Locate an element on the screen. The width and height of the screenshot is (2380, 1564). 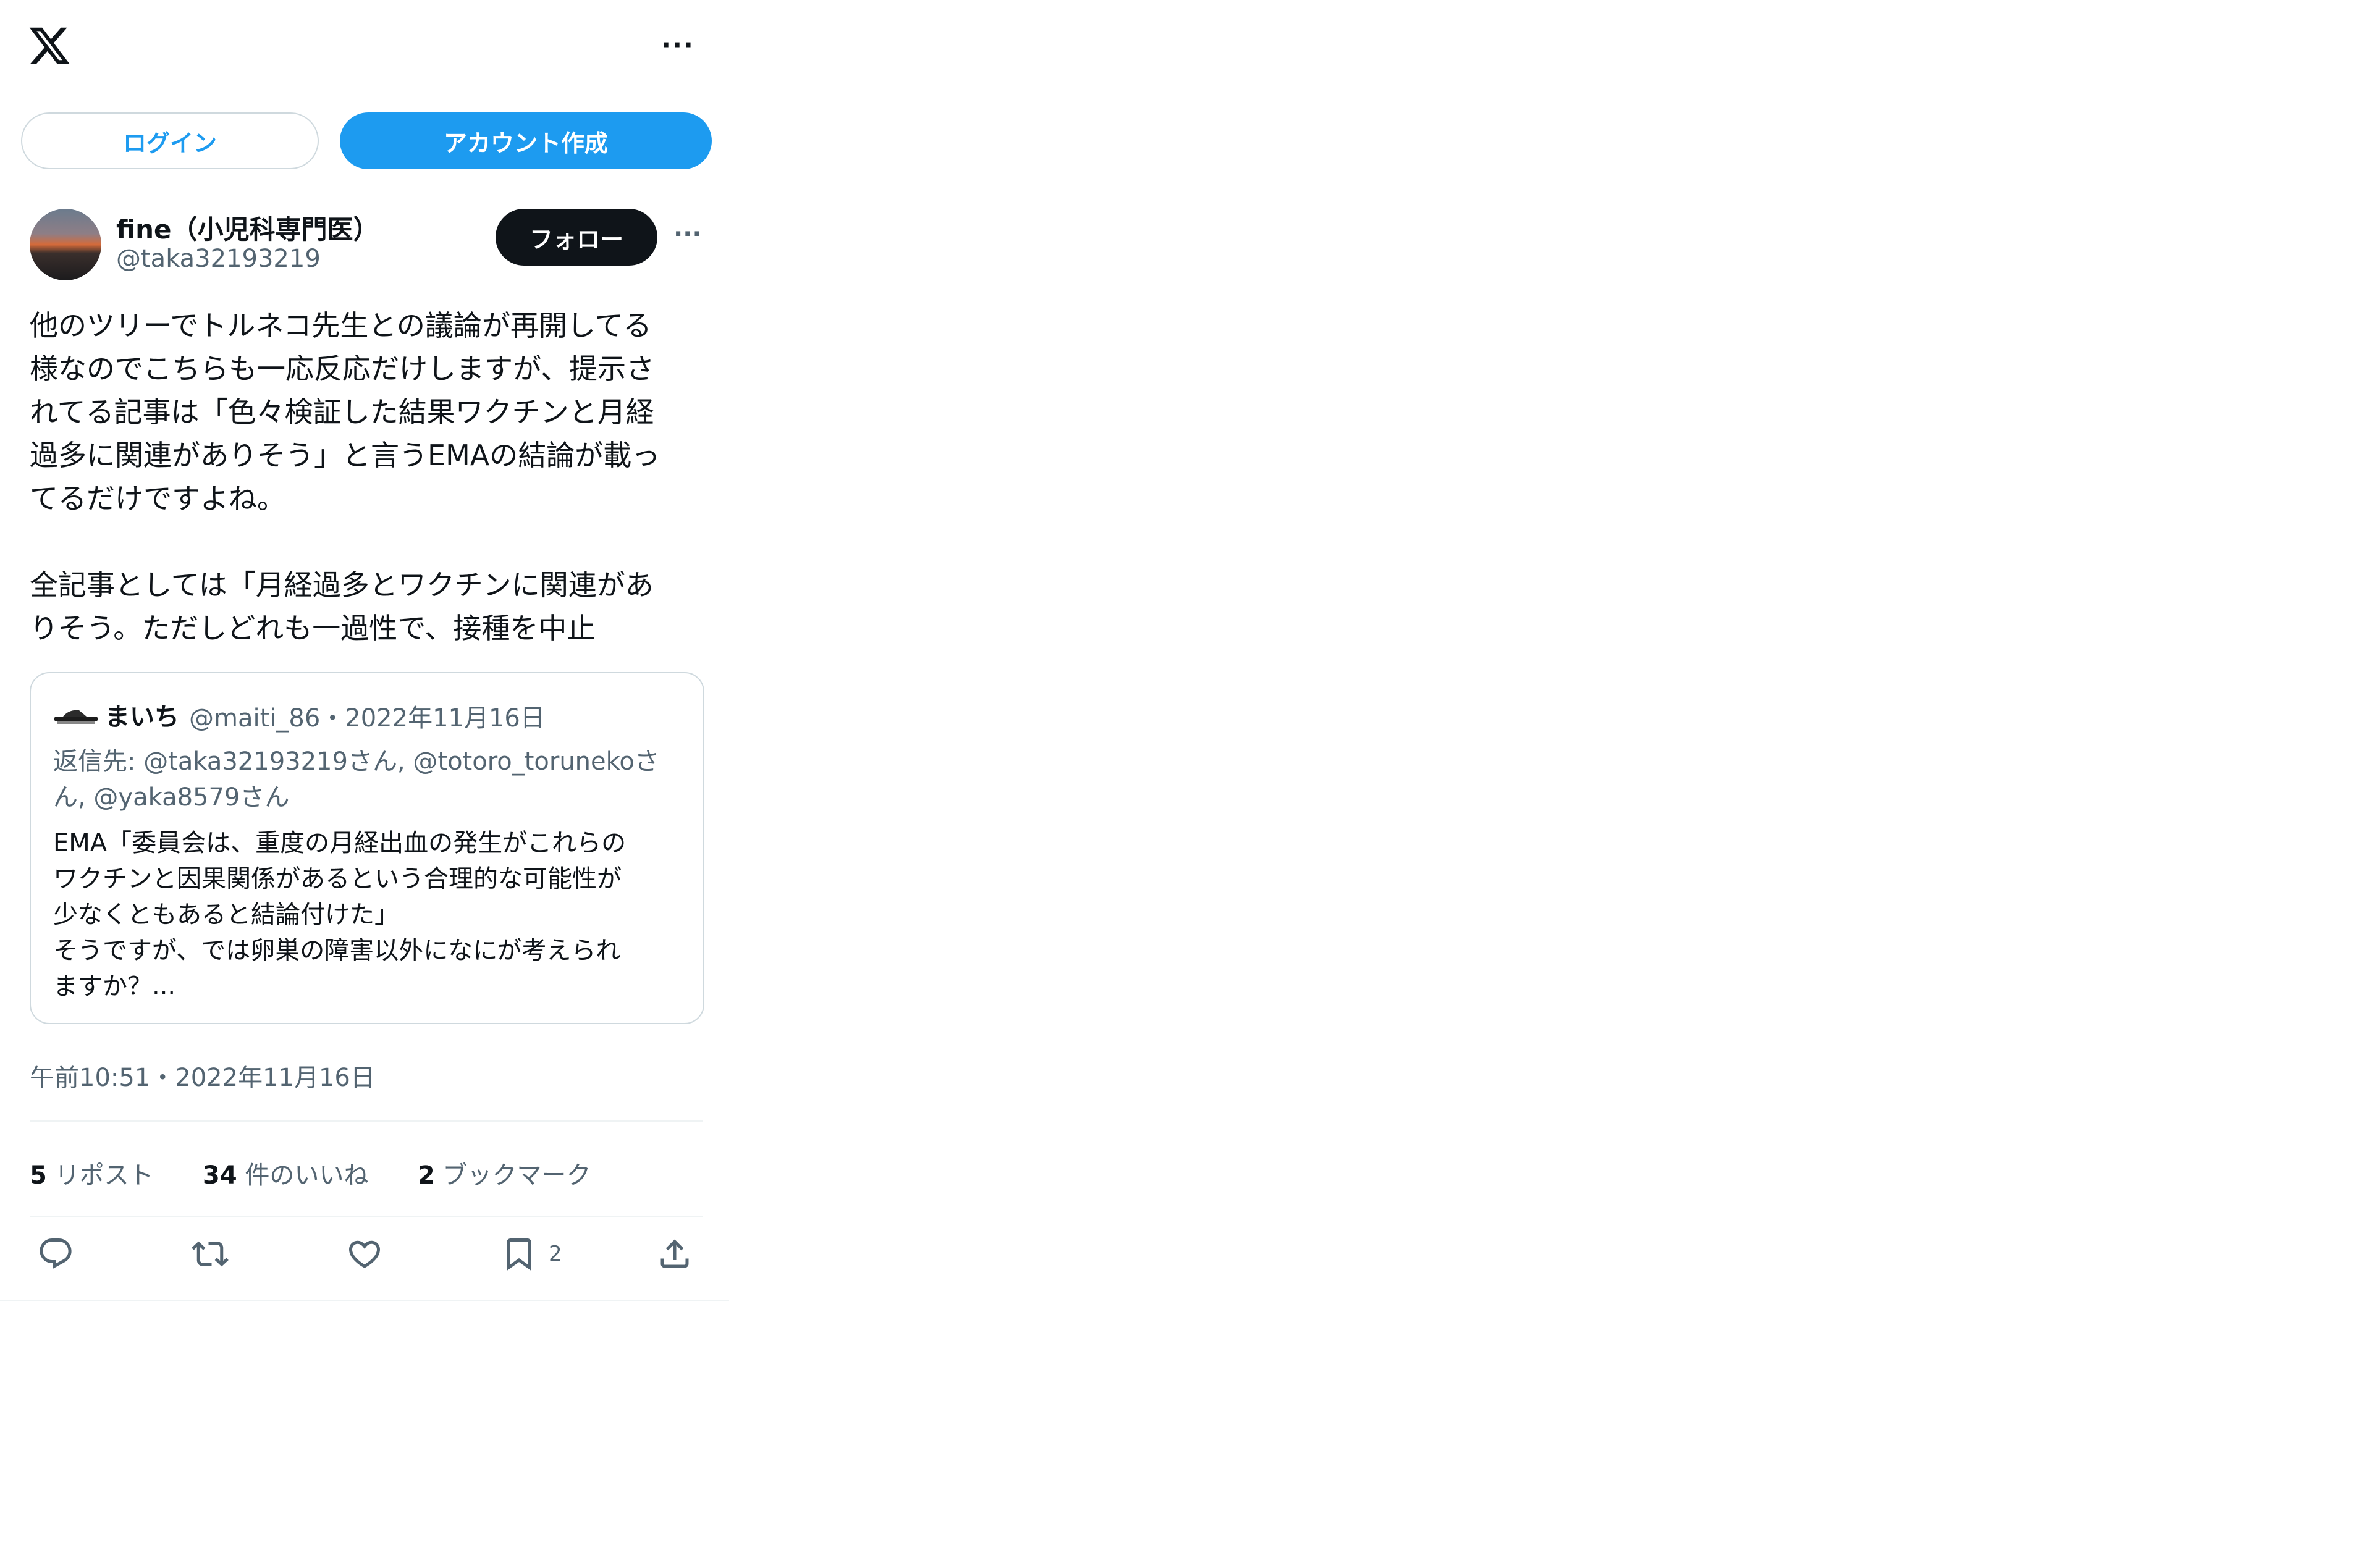
repost-button is located at coordinates (211, 1253).